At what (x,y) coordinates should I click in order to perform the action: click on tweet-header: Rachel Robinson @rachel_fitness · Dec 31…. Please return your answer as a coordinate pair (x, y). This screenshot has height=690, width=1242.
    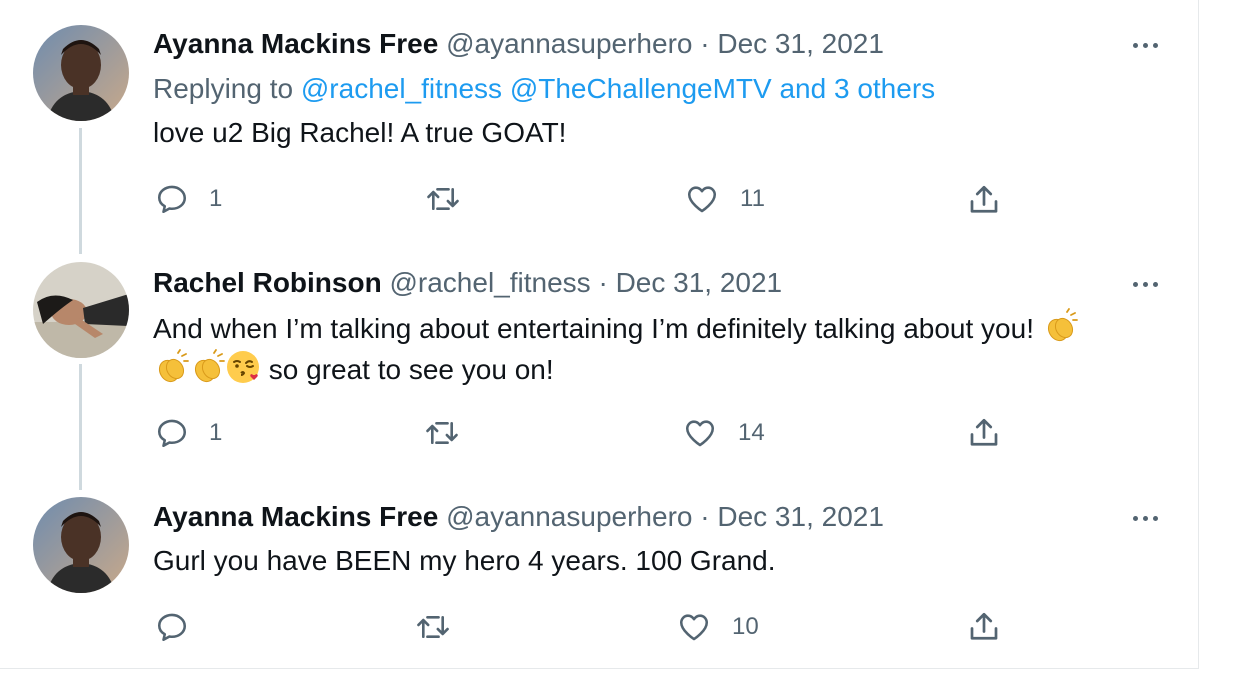
    Looking at the image, I should click on (467, 283).